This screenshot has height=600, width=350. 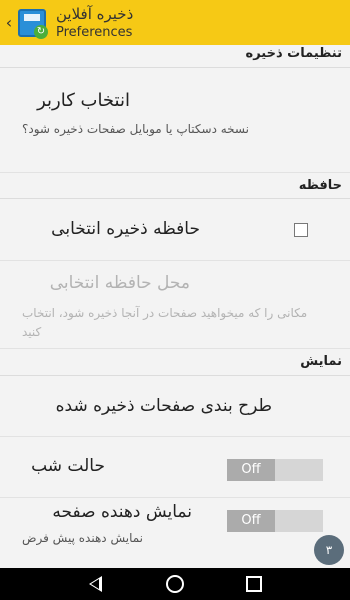 I want to click on category-memory: حافظه, so click(x=175, y=186).